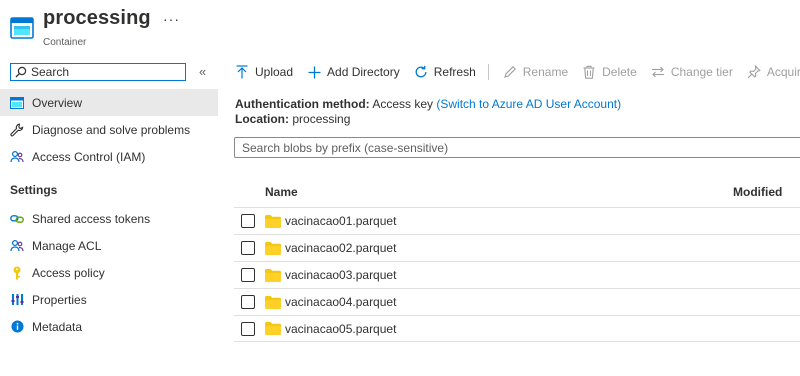 This screenshot has width=800, height=376. What do you see at coordinates (545, 72) in the screenshot?
I see `rename-label: Rename` at bounding box center [545, 72].